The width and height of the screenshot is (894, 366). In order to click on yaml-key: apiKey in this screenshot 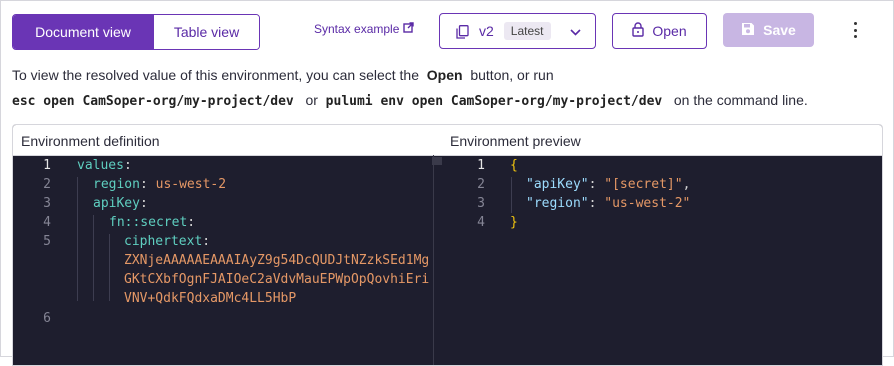, I will do `click(116, 203)`.